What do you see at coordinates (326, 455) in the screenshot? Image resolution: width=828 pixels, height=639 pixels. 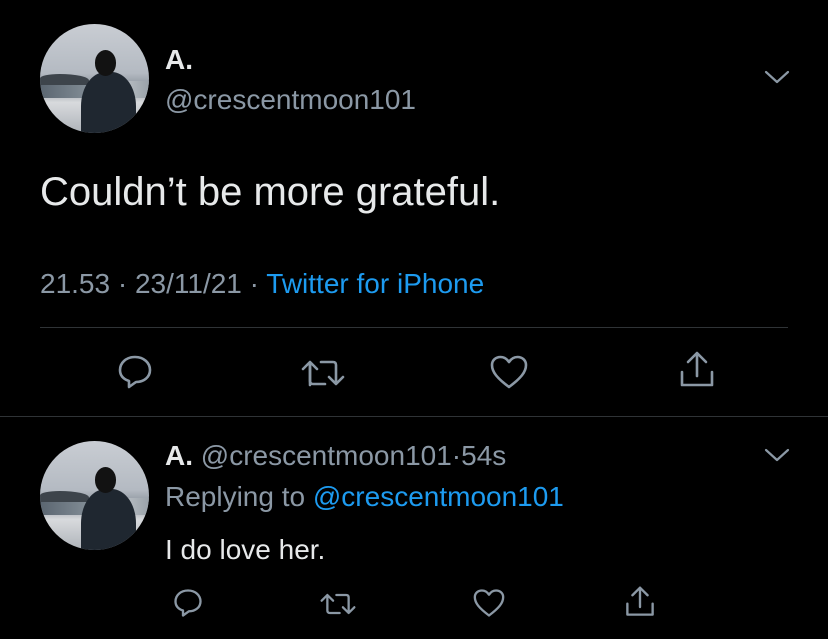 I see `reply-author-handle: @crescentmoon101` at bounding box center [326, 455].